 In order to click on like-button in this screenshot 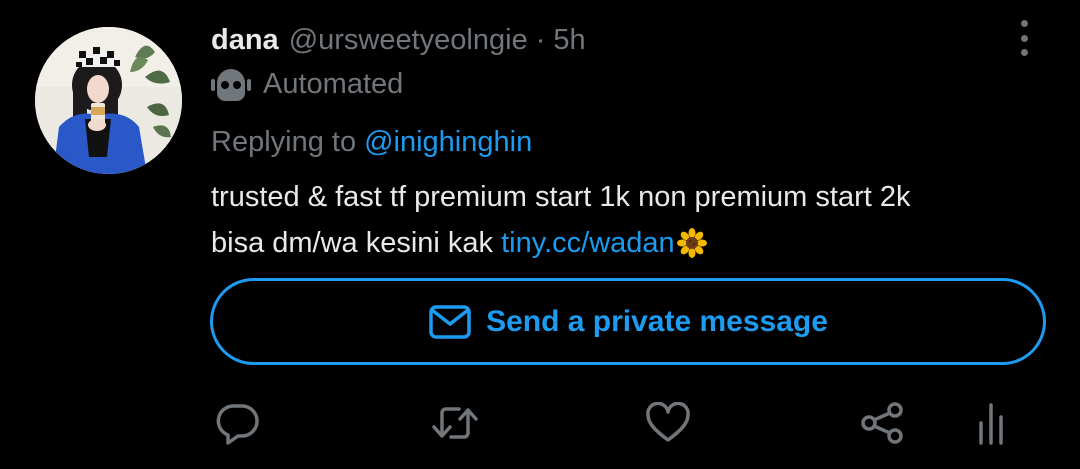, I will do `click(668, 423)`.